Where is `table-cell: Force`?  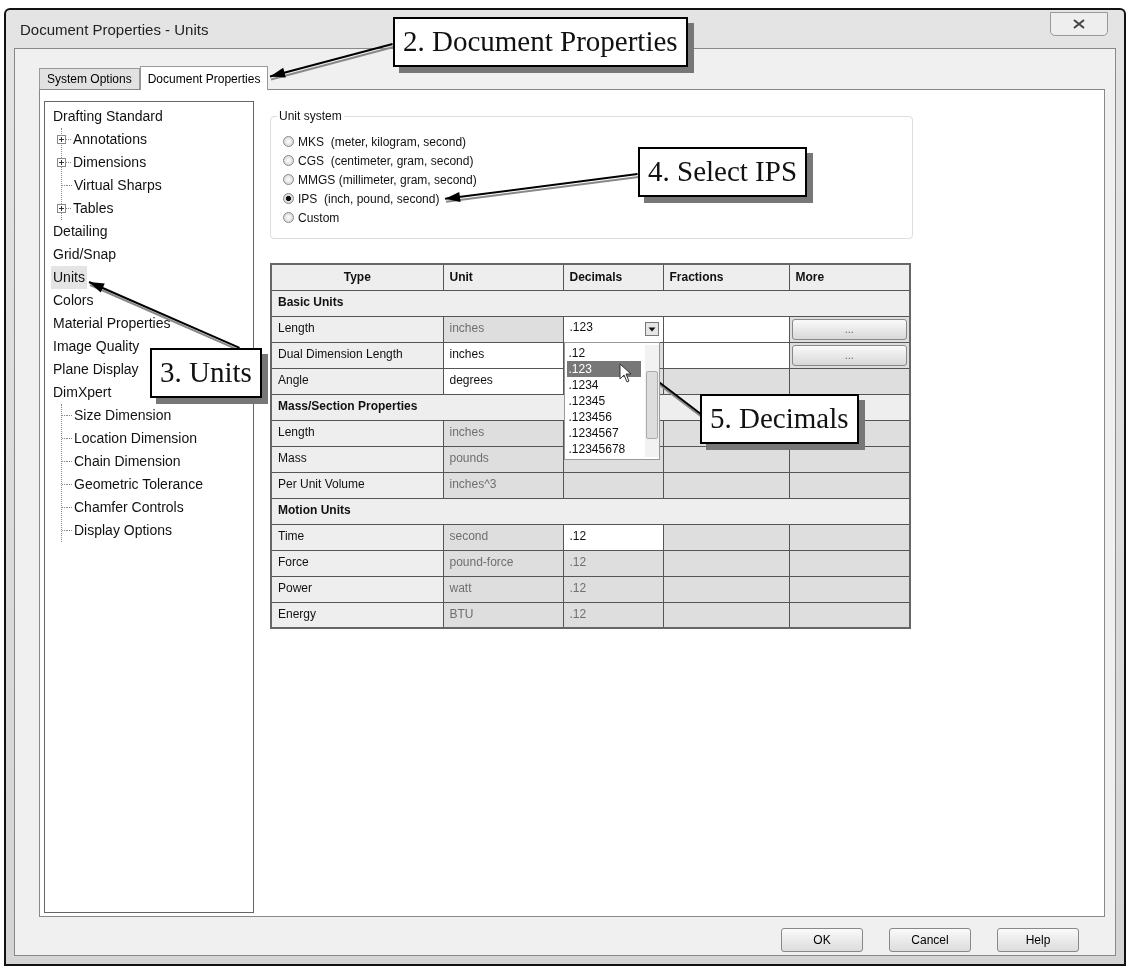 table-cell: Force is located at coordinates (357, 563).